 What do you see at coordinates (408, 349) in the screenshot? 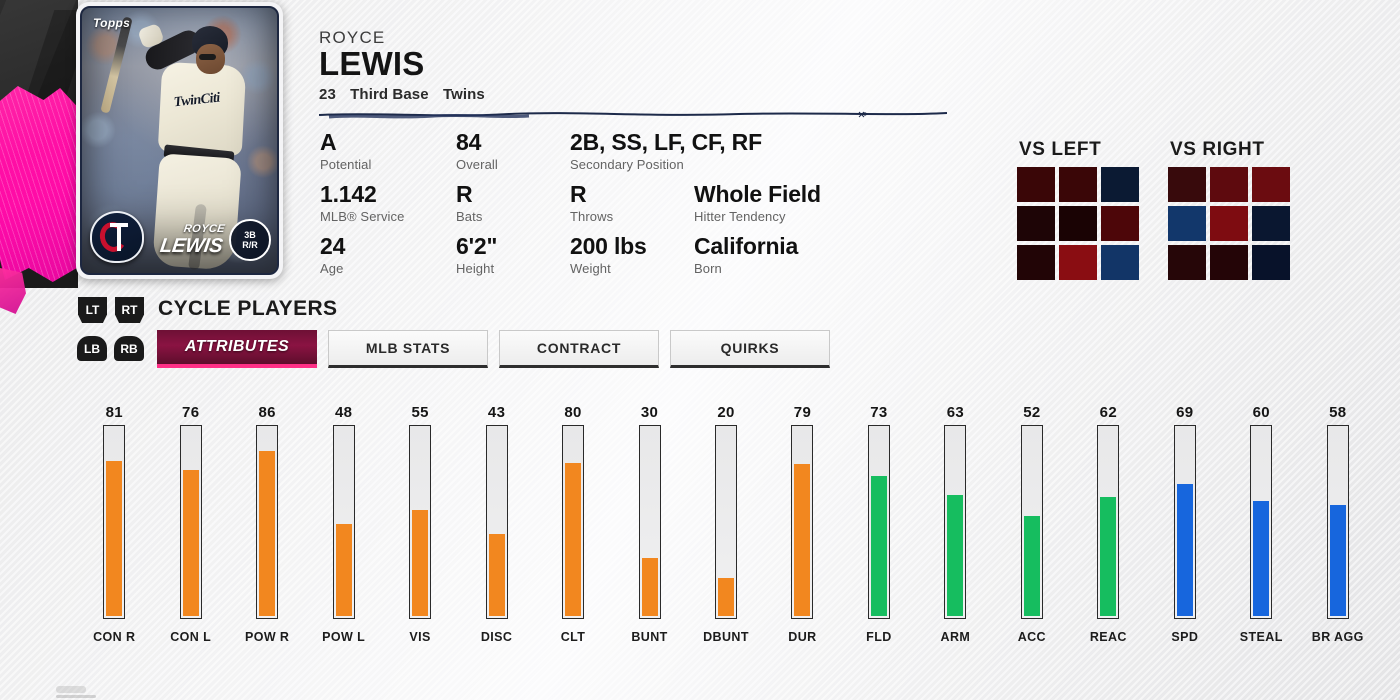
I see `tab-mlb-stats: MLB STATS` at bounding box center [408, 349].